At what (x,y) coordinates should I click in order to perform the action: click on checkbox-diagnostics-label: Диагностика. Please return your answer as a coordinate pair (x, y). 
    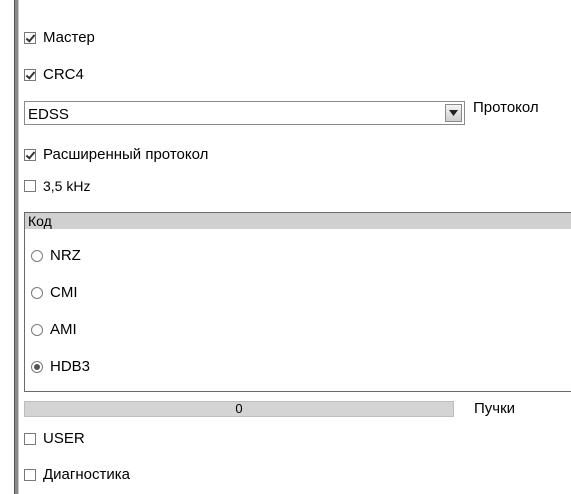
    Looking at the image, I should click on (86, 474).